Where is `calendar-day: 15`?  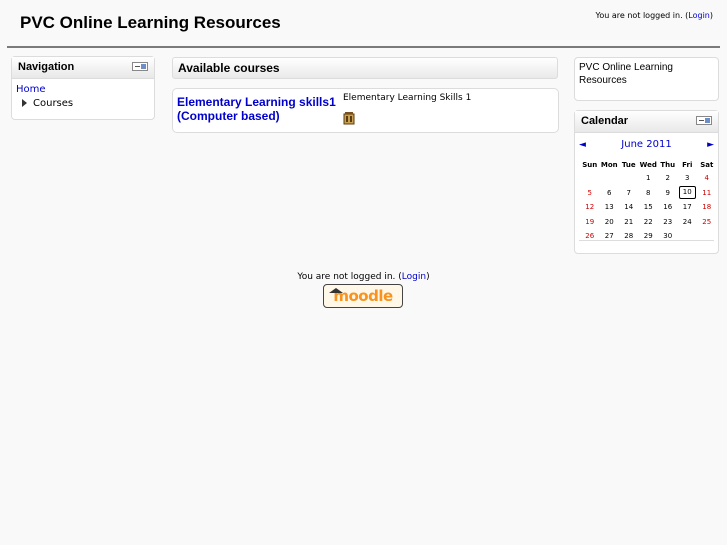
calendar-day: 15 is located at coordinates (649, 207).